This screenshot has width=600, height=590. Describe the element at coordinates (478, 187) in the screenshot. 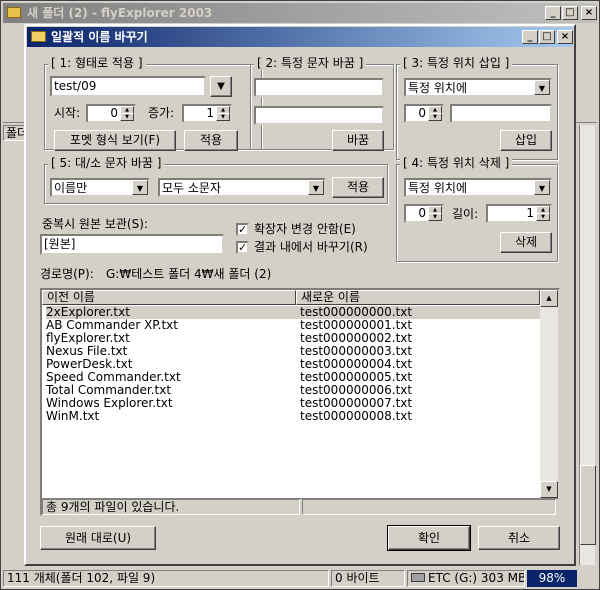

I see `delete-position-select: 특정 위치에 ▼` at that location.